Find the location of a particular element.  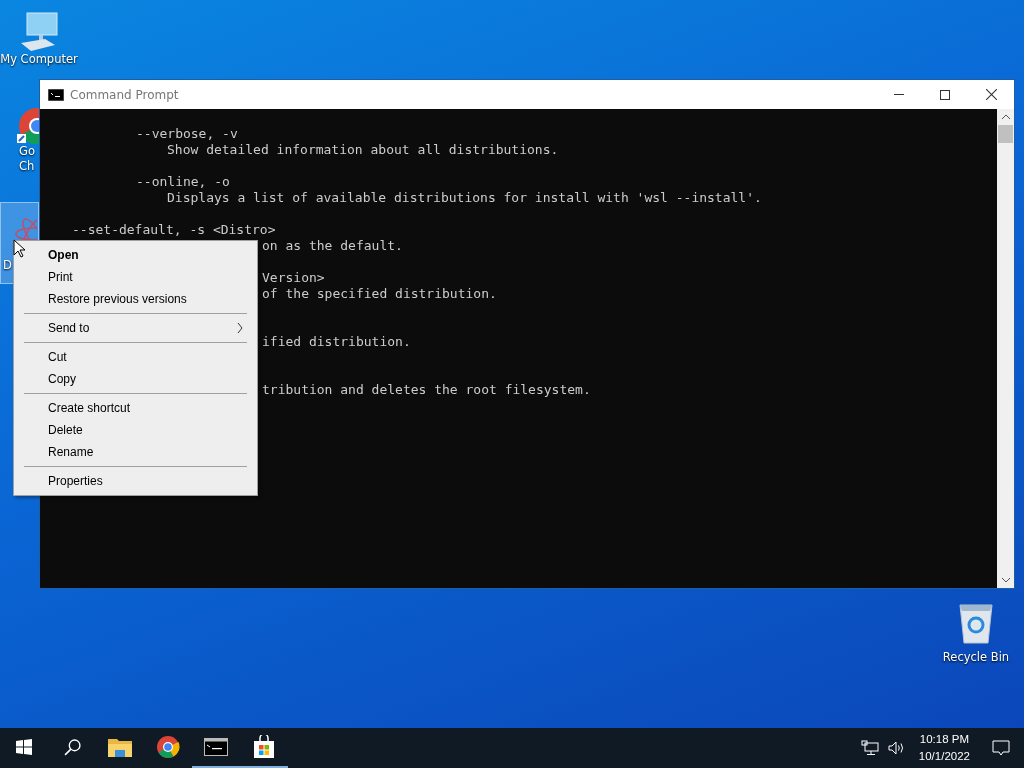

icon-label: D is located at coordinates (8, 265).